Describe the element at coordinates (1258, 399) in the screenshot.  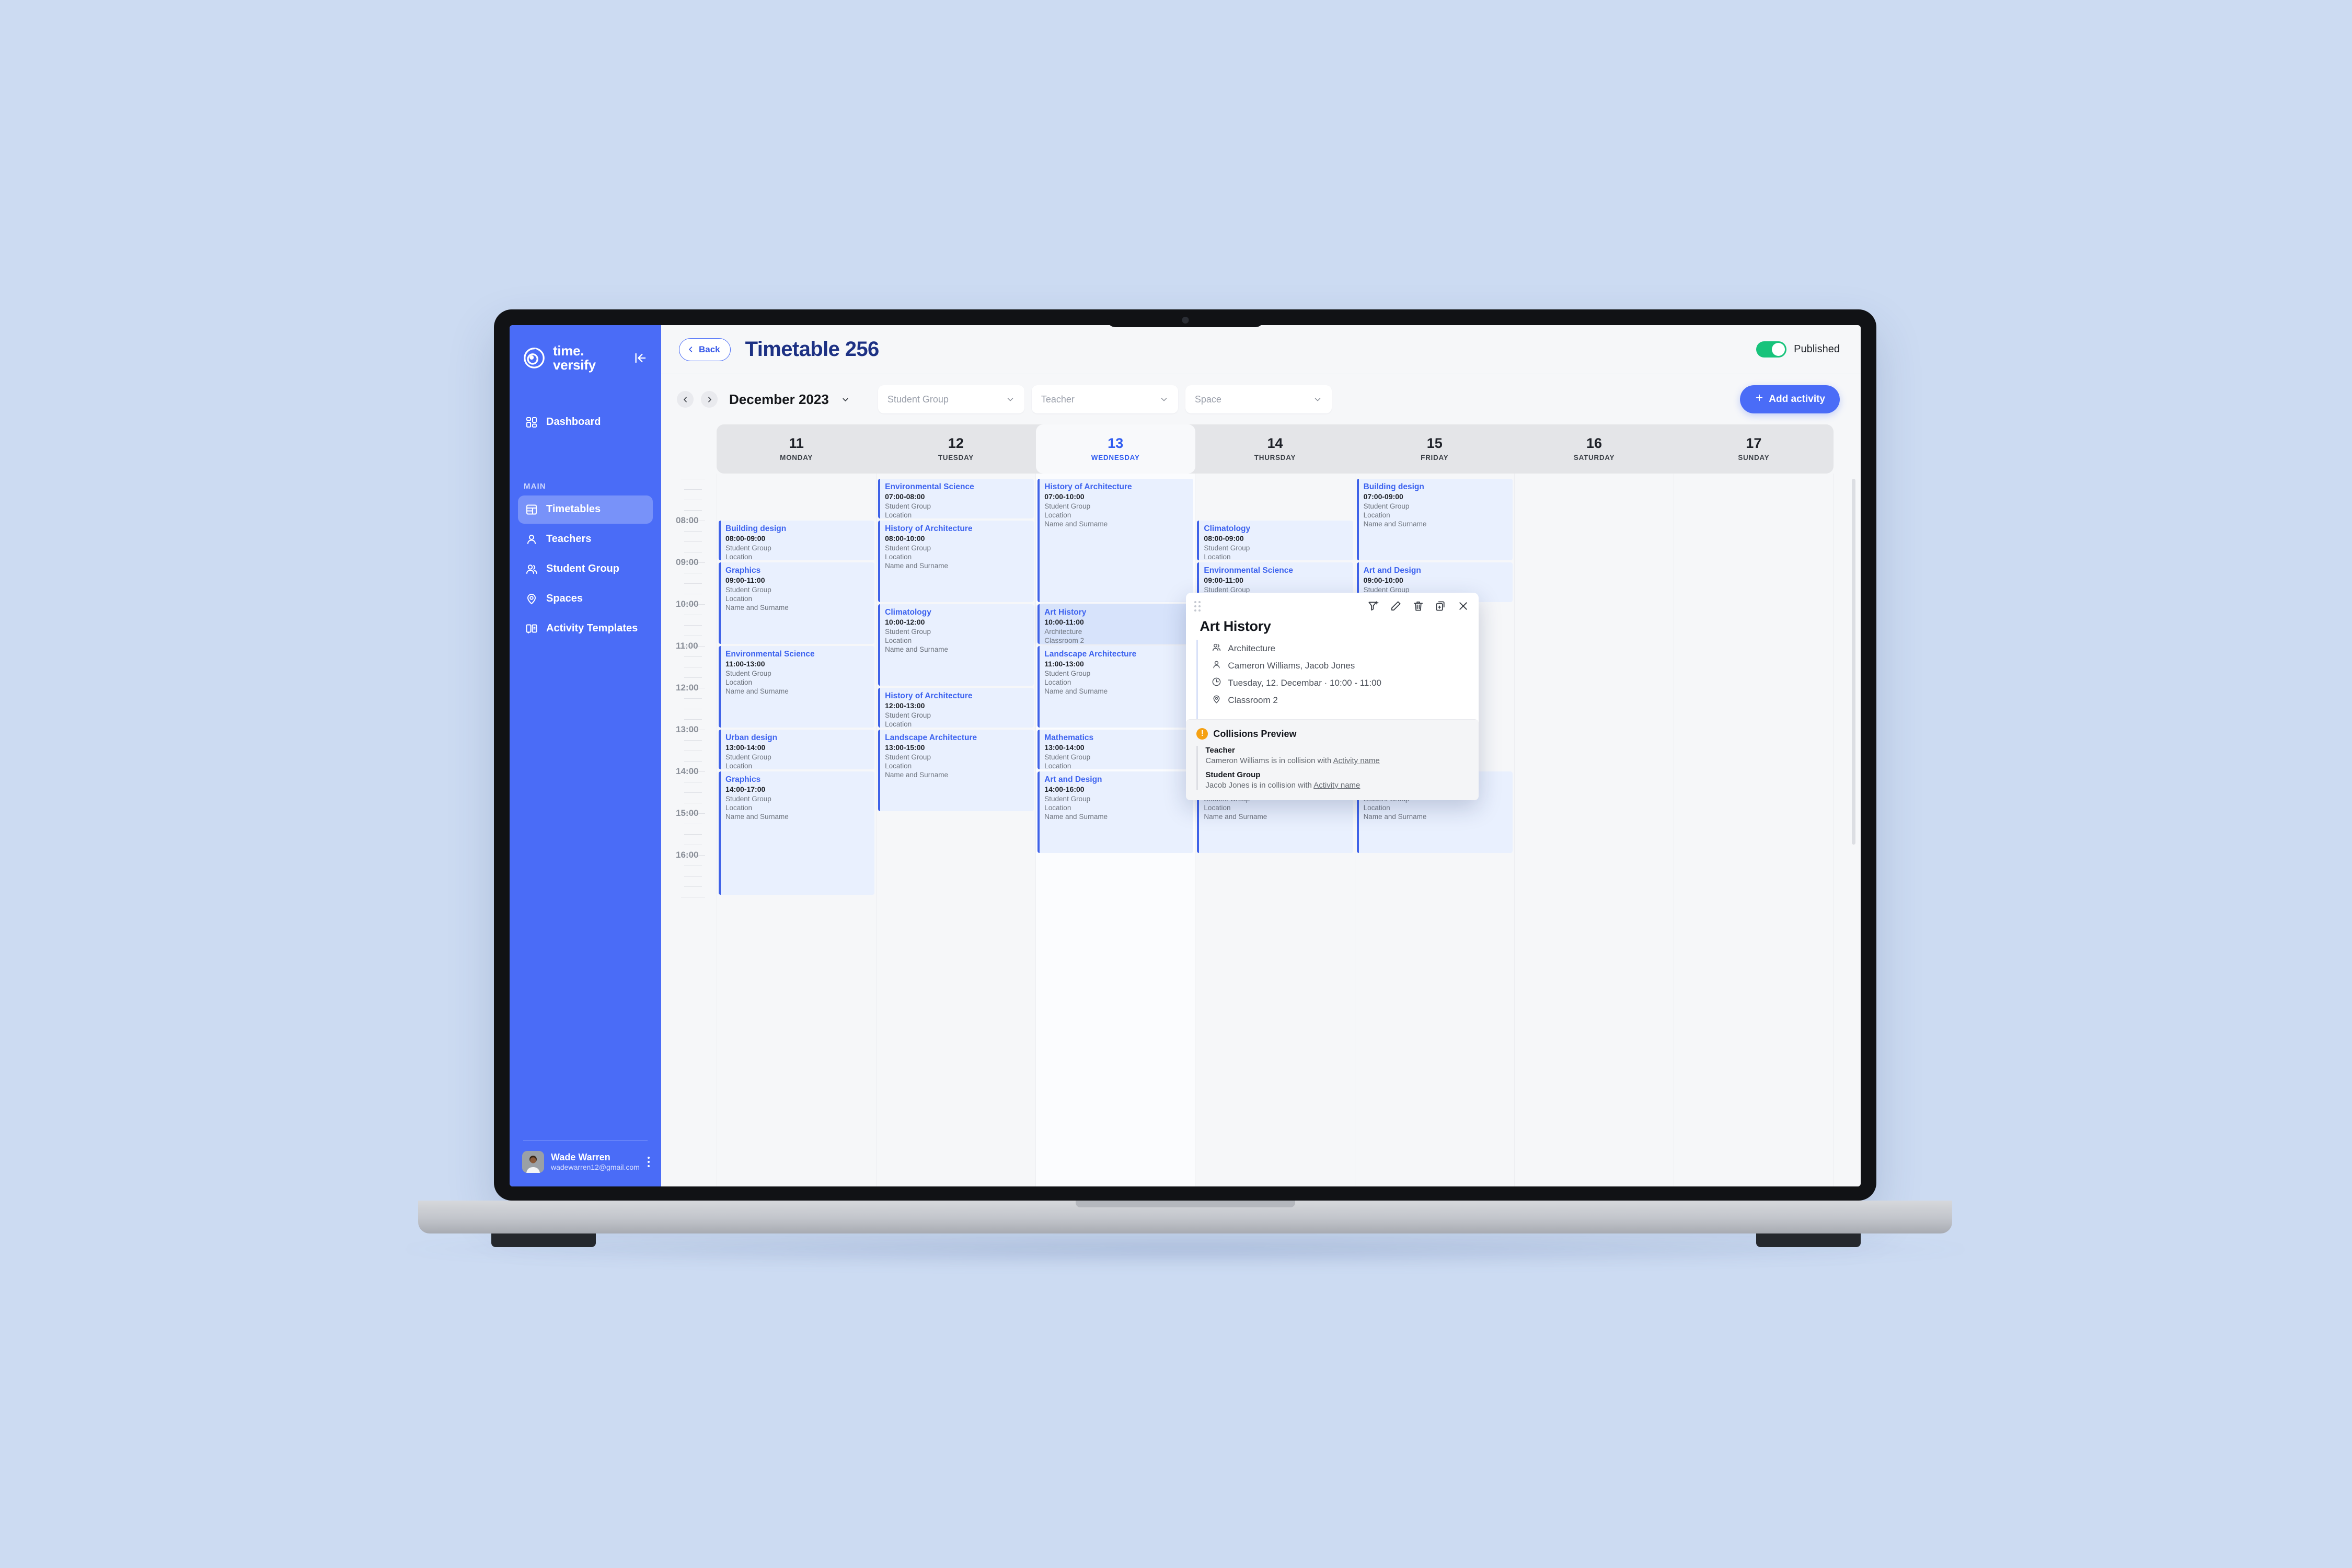
I see `space-filter: Space` at that location.